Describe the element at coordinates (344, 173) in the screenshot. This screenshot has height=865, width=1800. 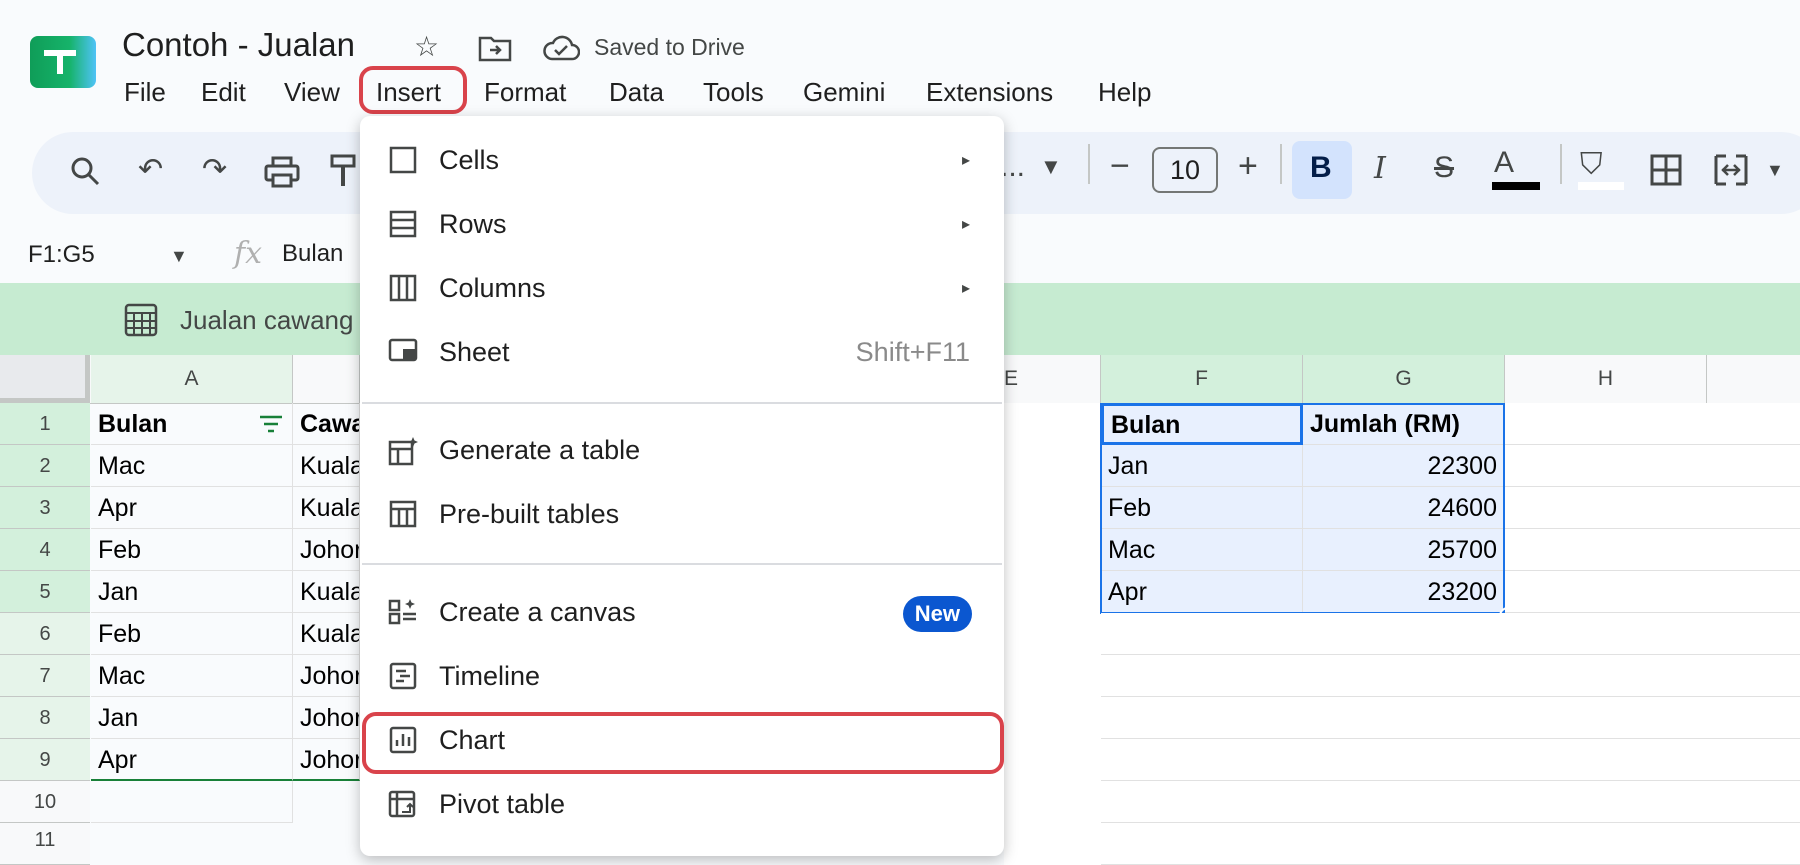
I see `paint-format-icon` at that location.